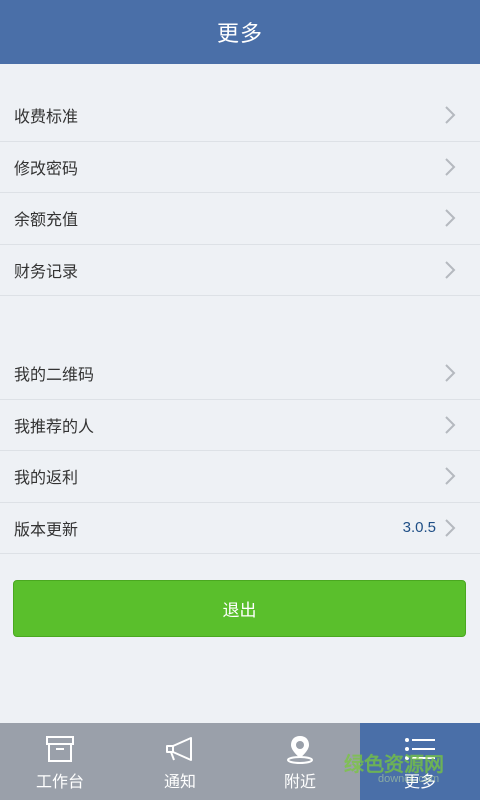 The width and height of the screenshot is (480, 800). Describe the element at coordinates (300, 749) in the screenshot. I see `location-pin-icon` at that location.